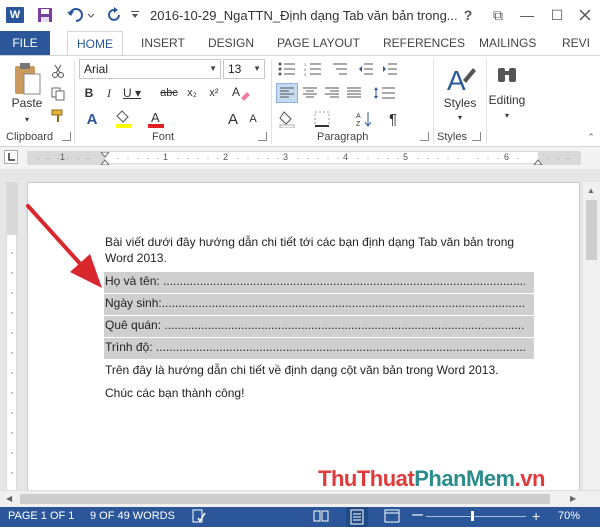 Image resolution: width=600 pixels, height=530 pixels. What do you see at coordinates (214, 93) in the screenshot?
I see `superscript-icon: x²` at bounding box center [214, 93].